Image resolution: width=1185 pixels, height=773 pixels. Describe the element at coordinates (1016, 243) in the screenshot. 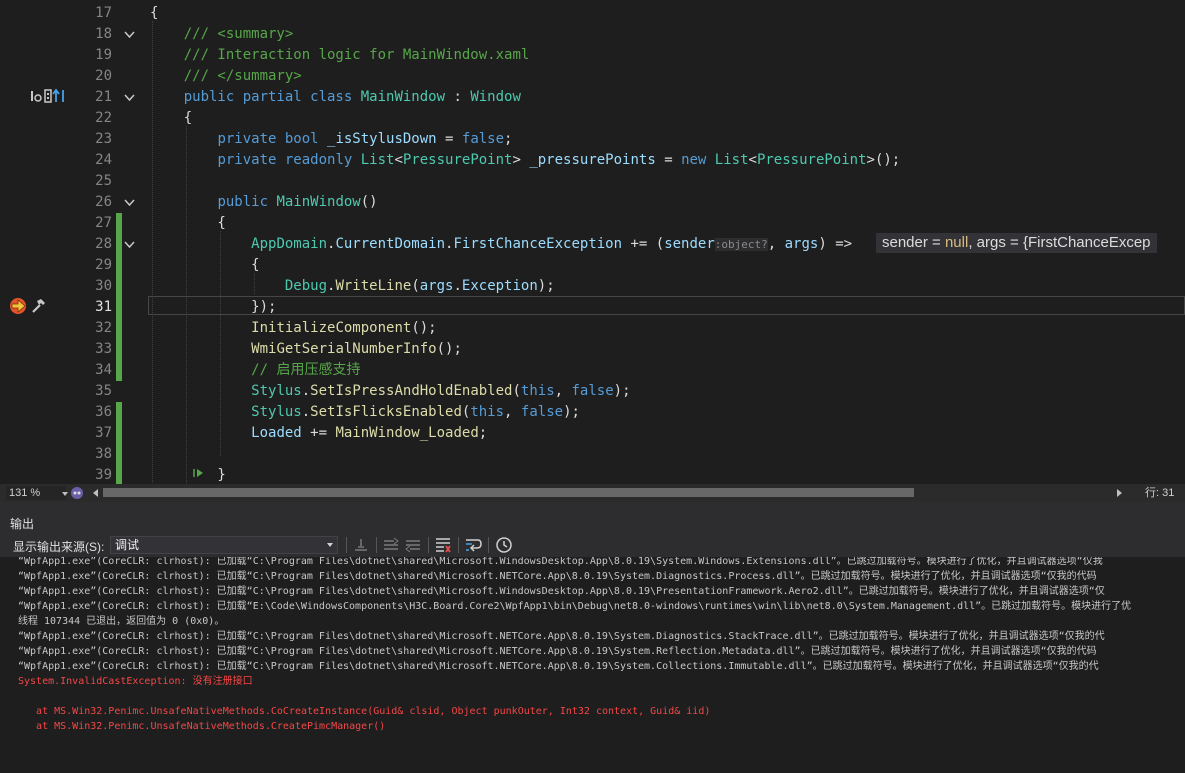

I see `debug-datatip: sender = null, args = {FirstChanceExcep` at that location.